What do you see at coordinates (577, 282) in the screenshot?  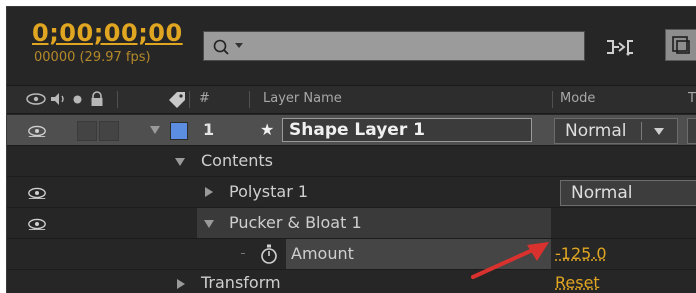 I see `transform-reset-link: Reset` at bounding box center [577, 282].